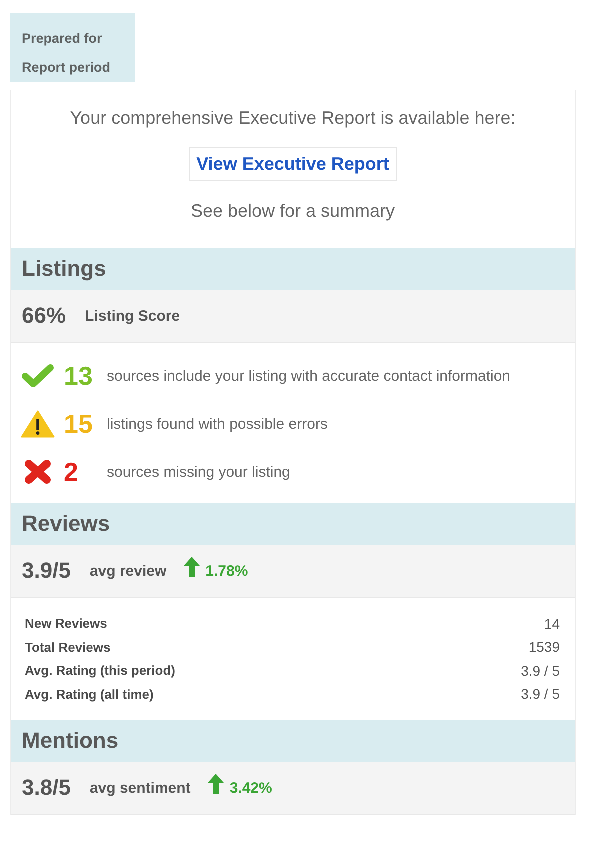 The width and height of the screenshot is (600, 841). I want to click on score-label: Listing Score, so click(132, 316).